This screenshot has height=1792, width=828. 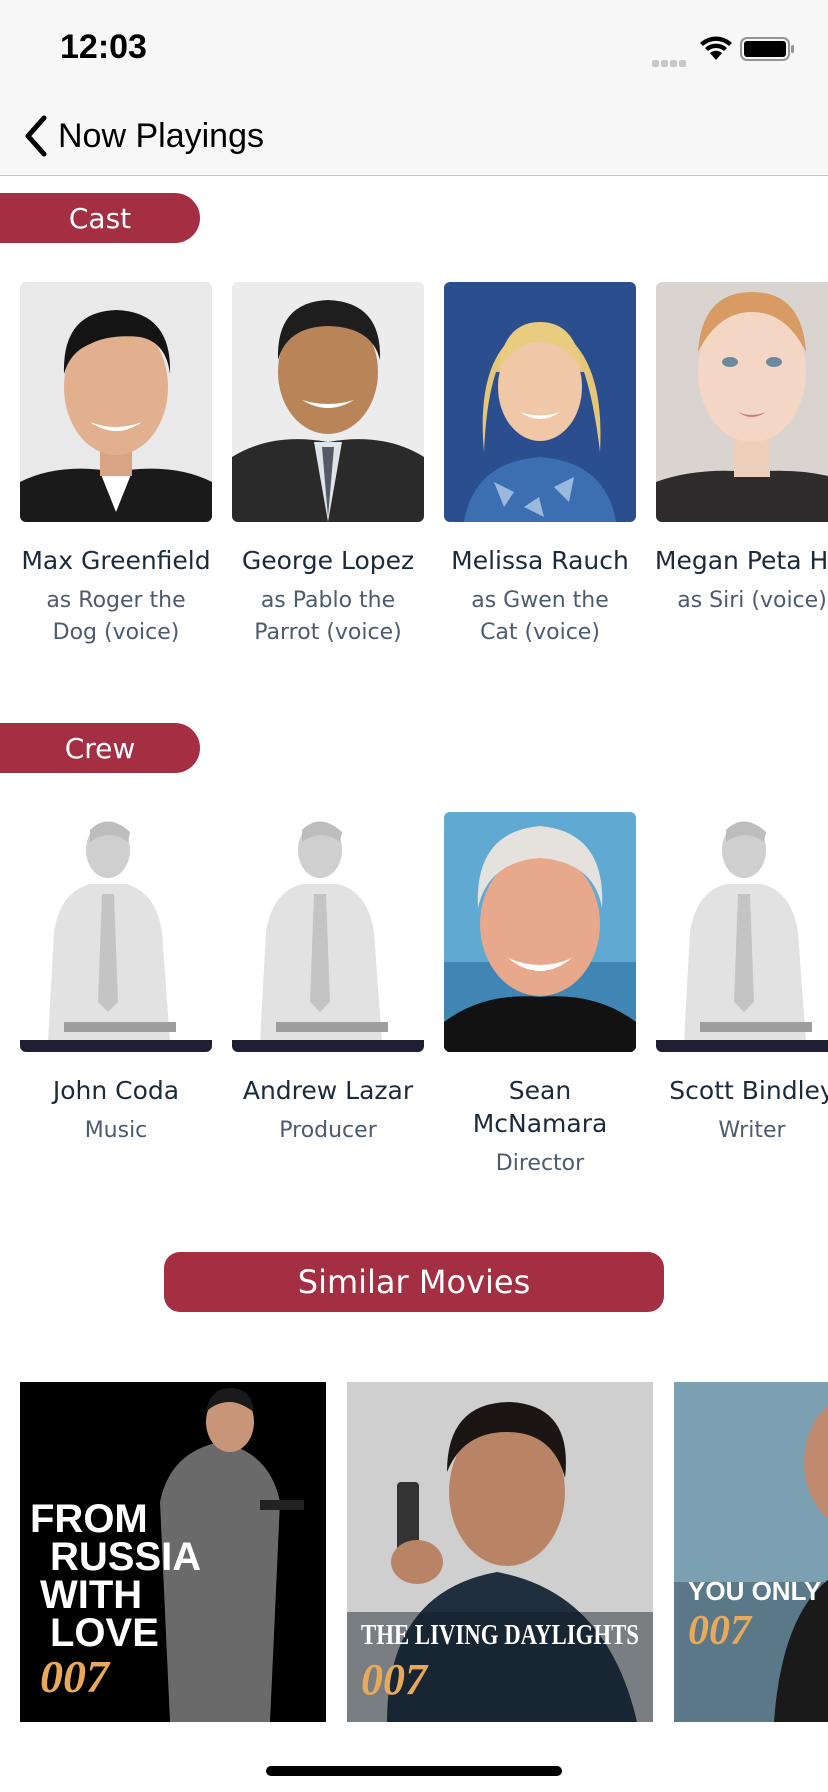 I want to click on crew-photo, so click(x=540, y=932).